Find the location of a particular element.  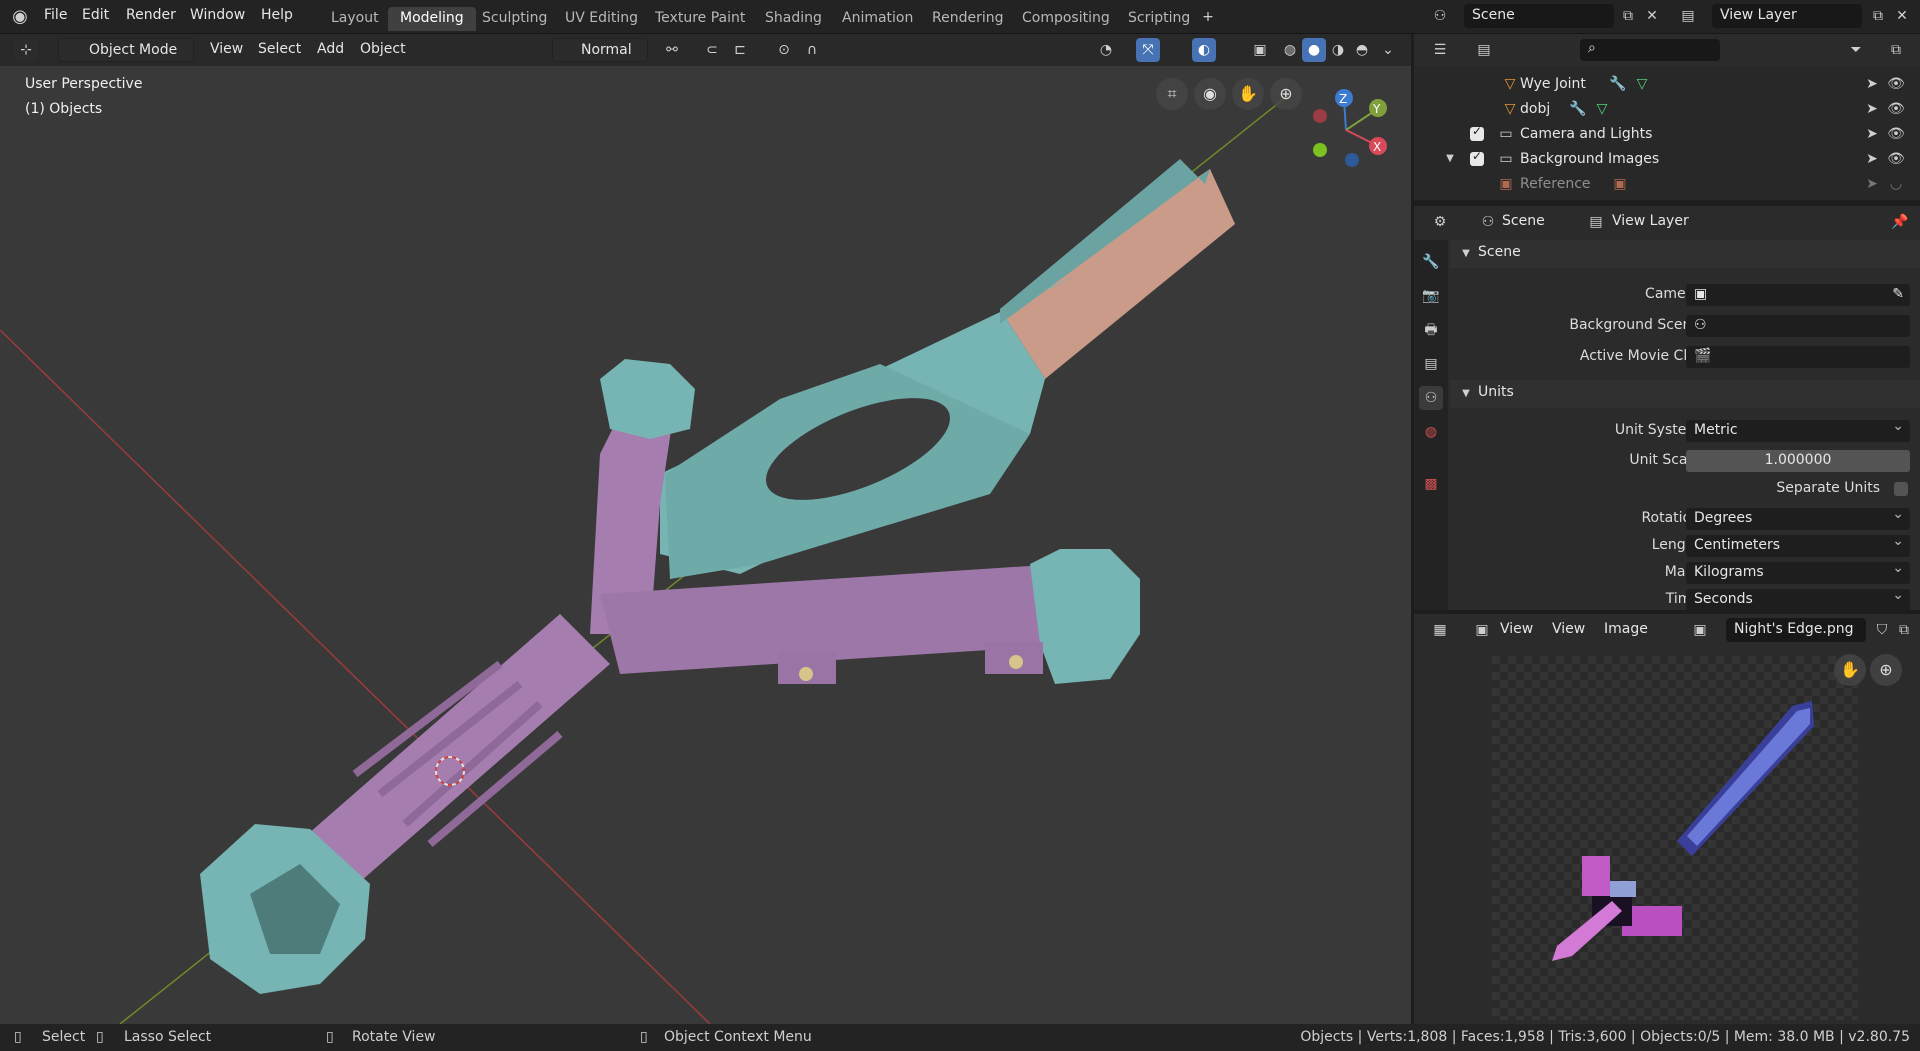

image-canvas is located at coordinates (1675, 838).